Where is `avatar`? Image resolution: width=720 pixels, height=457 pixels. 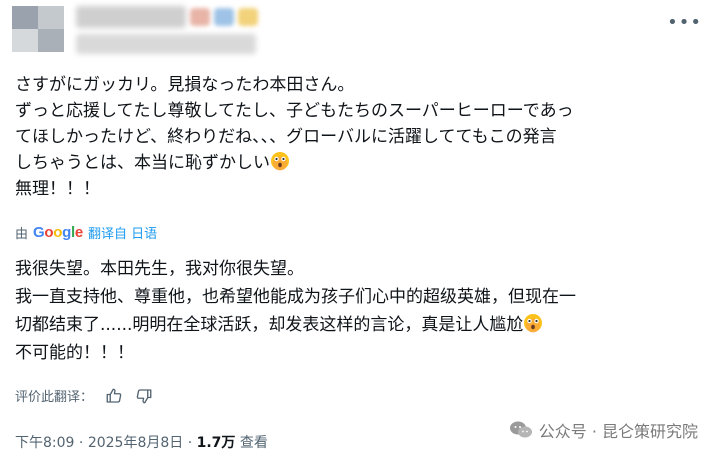 avatar is located at coordinates (38, 29).